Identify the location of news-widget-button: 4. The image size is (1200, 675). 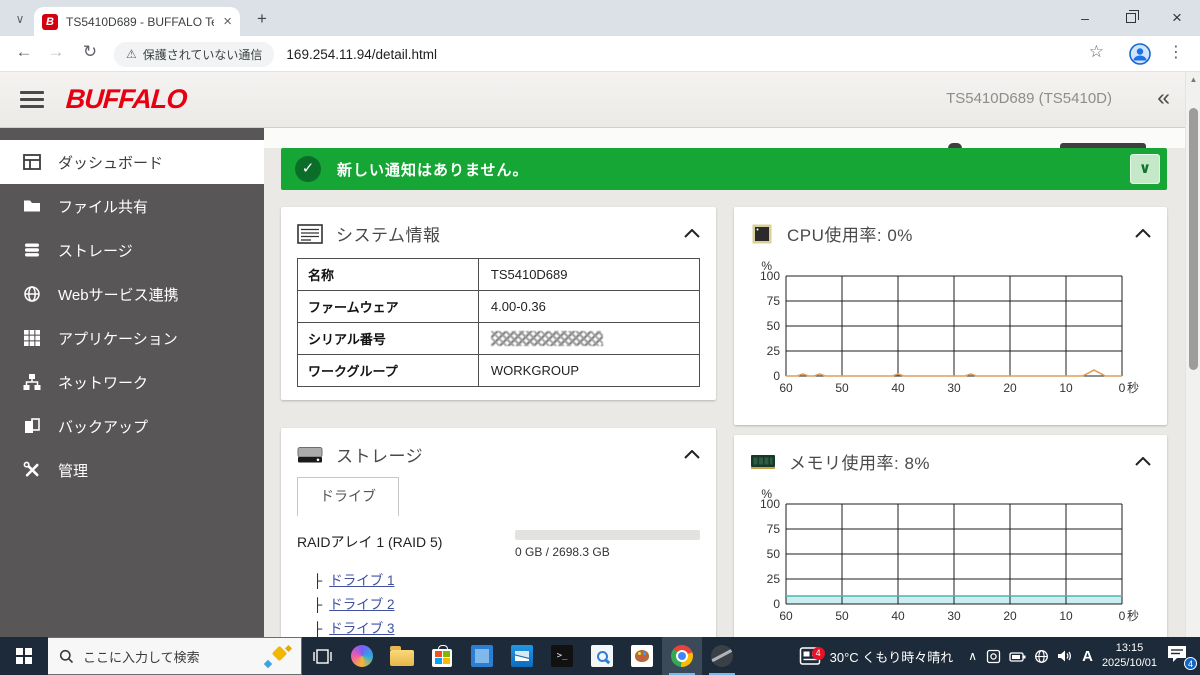
(812, 656).